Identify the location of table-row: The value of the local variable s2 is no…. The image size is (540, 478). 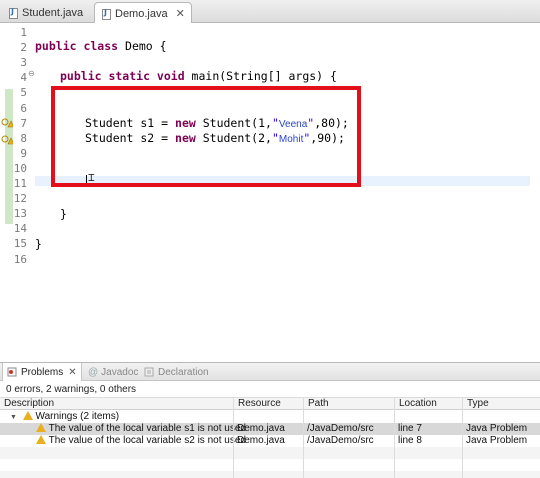
(270, 441).